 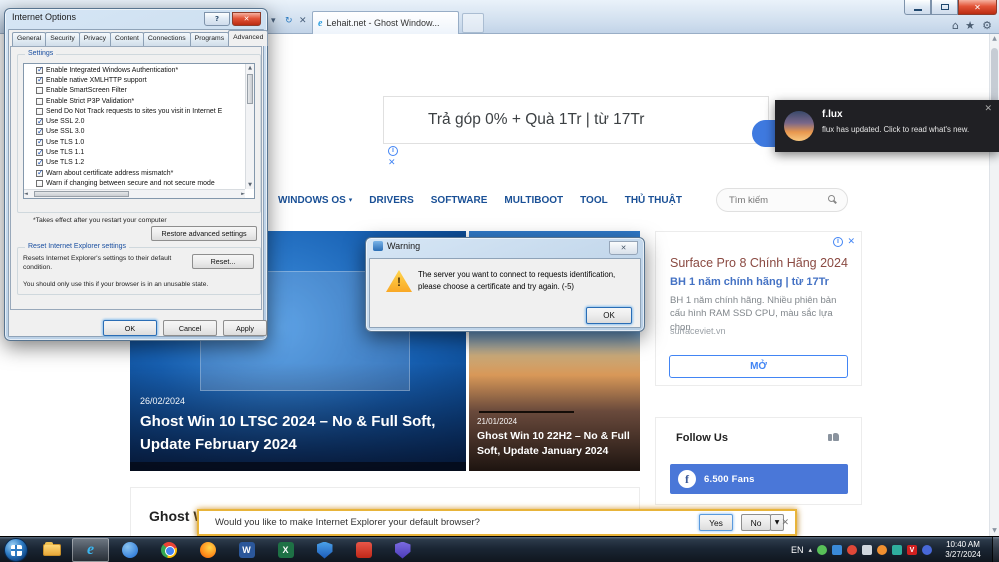 What do you see at coordinates (963, 550) in the screenshot?
I see `taskbar-clock: 10:40 AM 3/27/2024` at bounding box center [963, 550].